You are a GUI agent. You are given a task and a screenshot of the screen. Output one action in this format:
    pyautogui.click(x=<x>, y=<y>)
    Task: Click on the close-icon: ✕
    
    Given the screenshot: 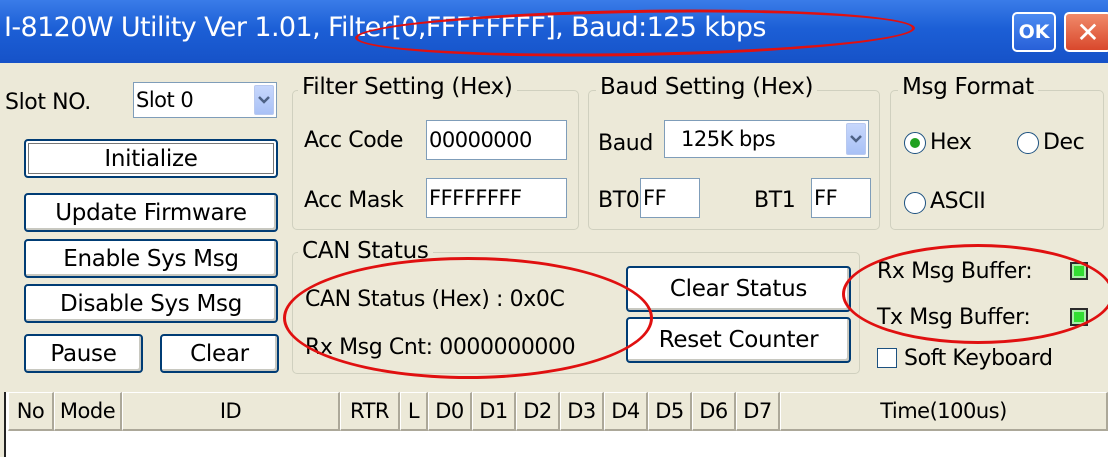 What is the action you would take?
    pyautogui.click(x=1086, y=32)
    